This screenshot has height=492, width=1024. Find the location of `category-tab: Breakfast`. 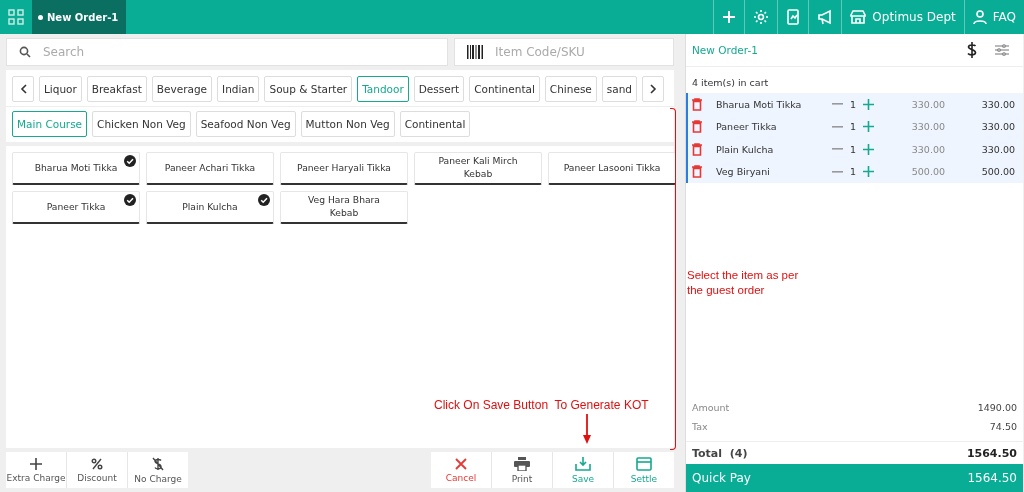

category-tab: Breakfast is located at coordinates (116, 89).